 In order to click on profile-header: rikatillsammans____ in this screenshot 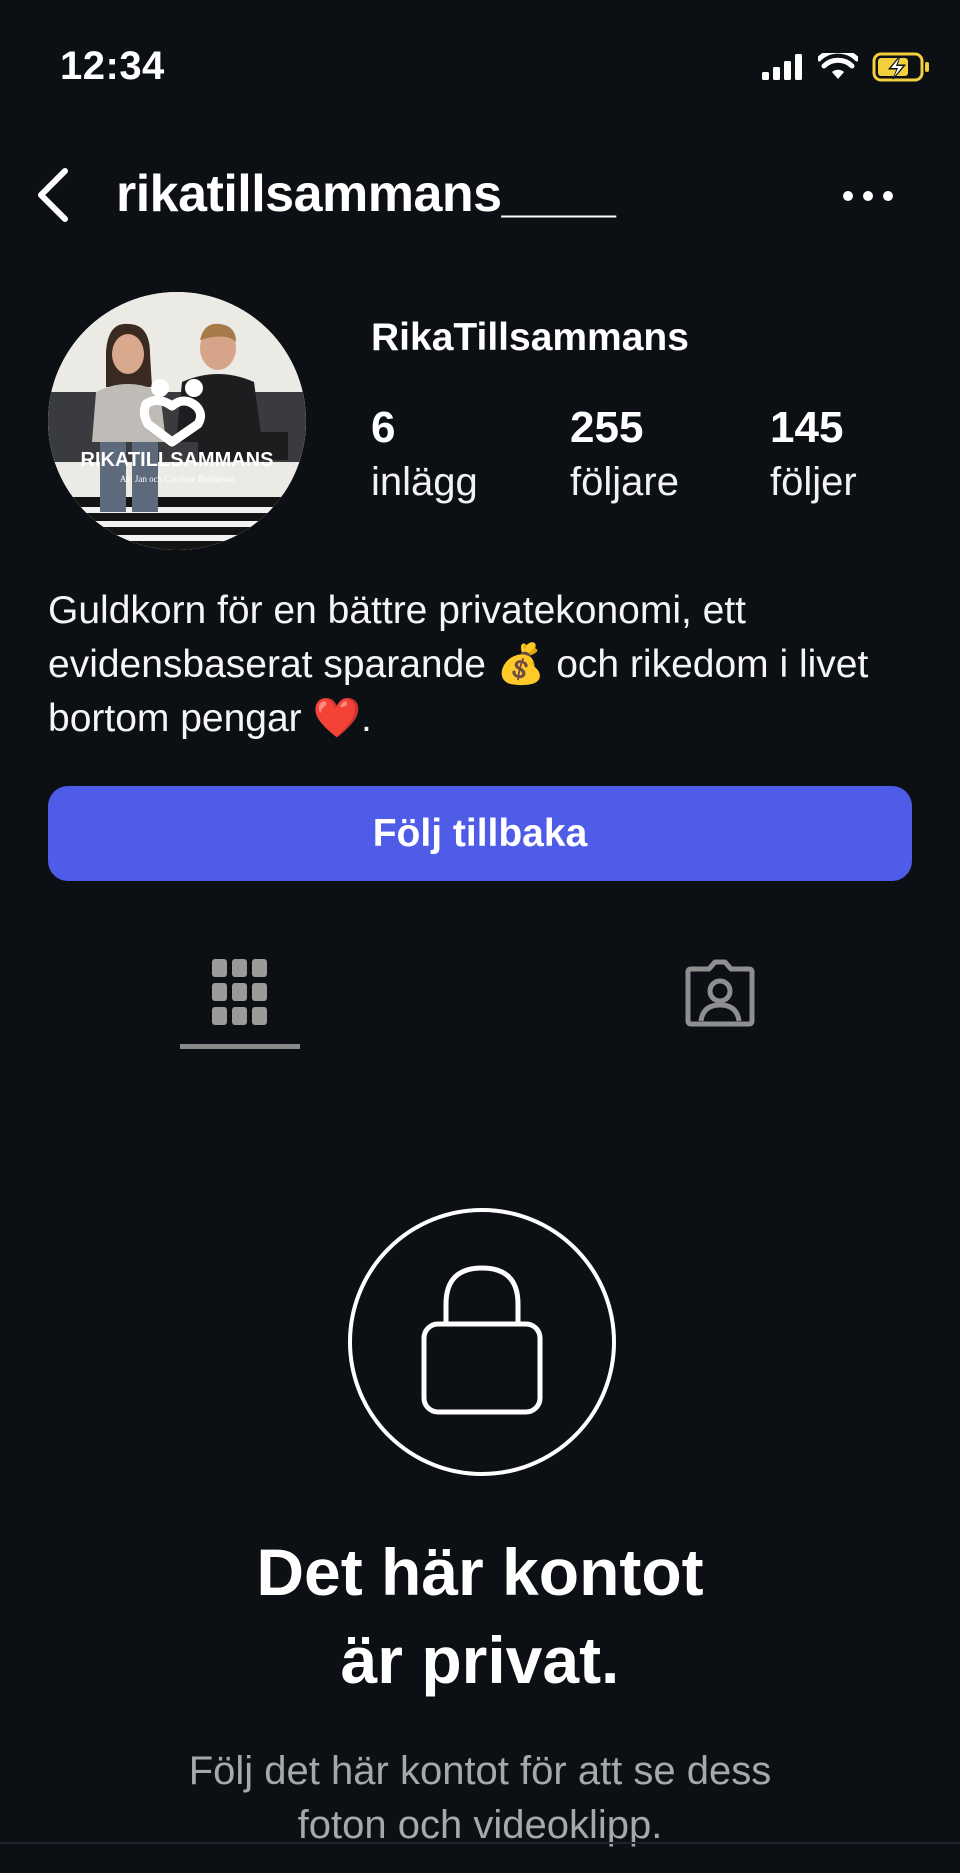, I will do `click(480, 195)`.